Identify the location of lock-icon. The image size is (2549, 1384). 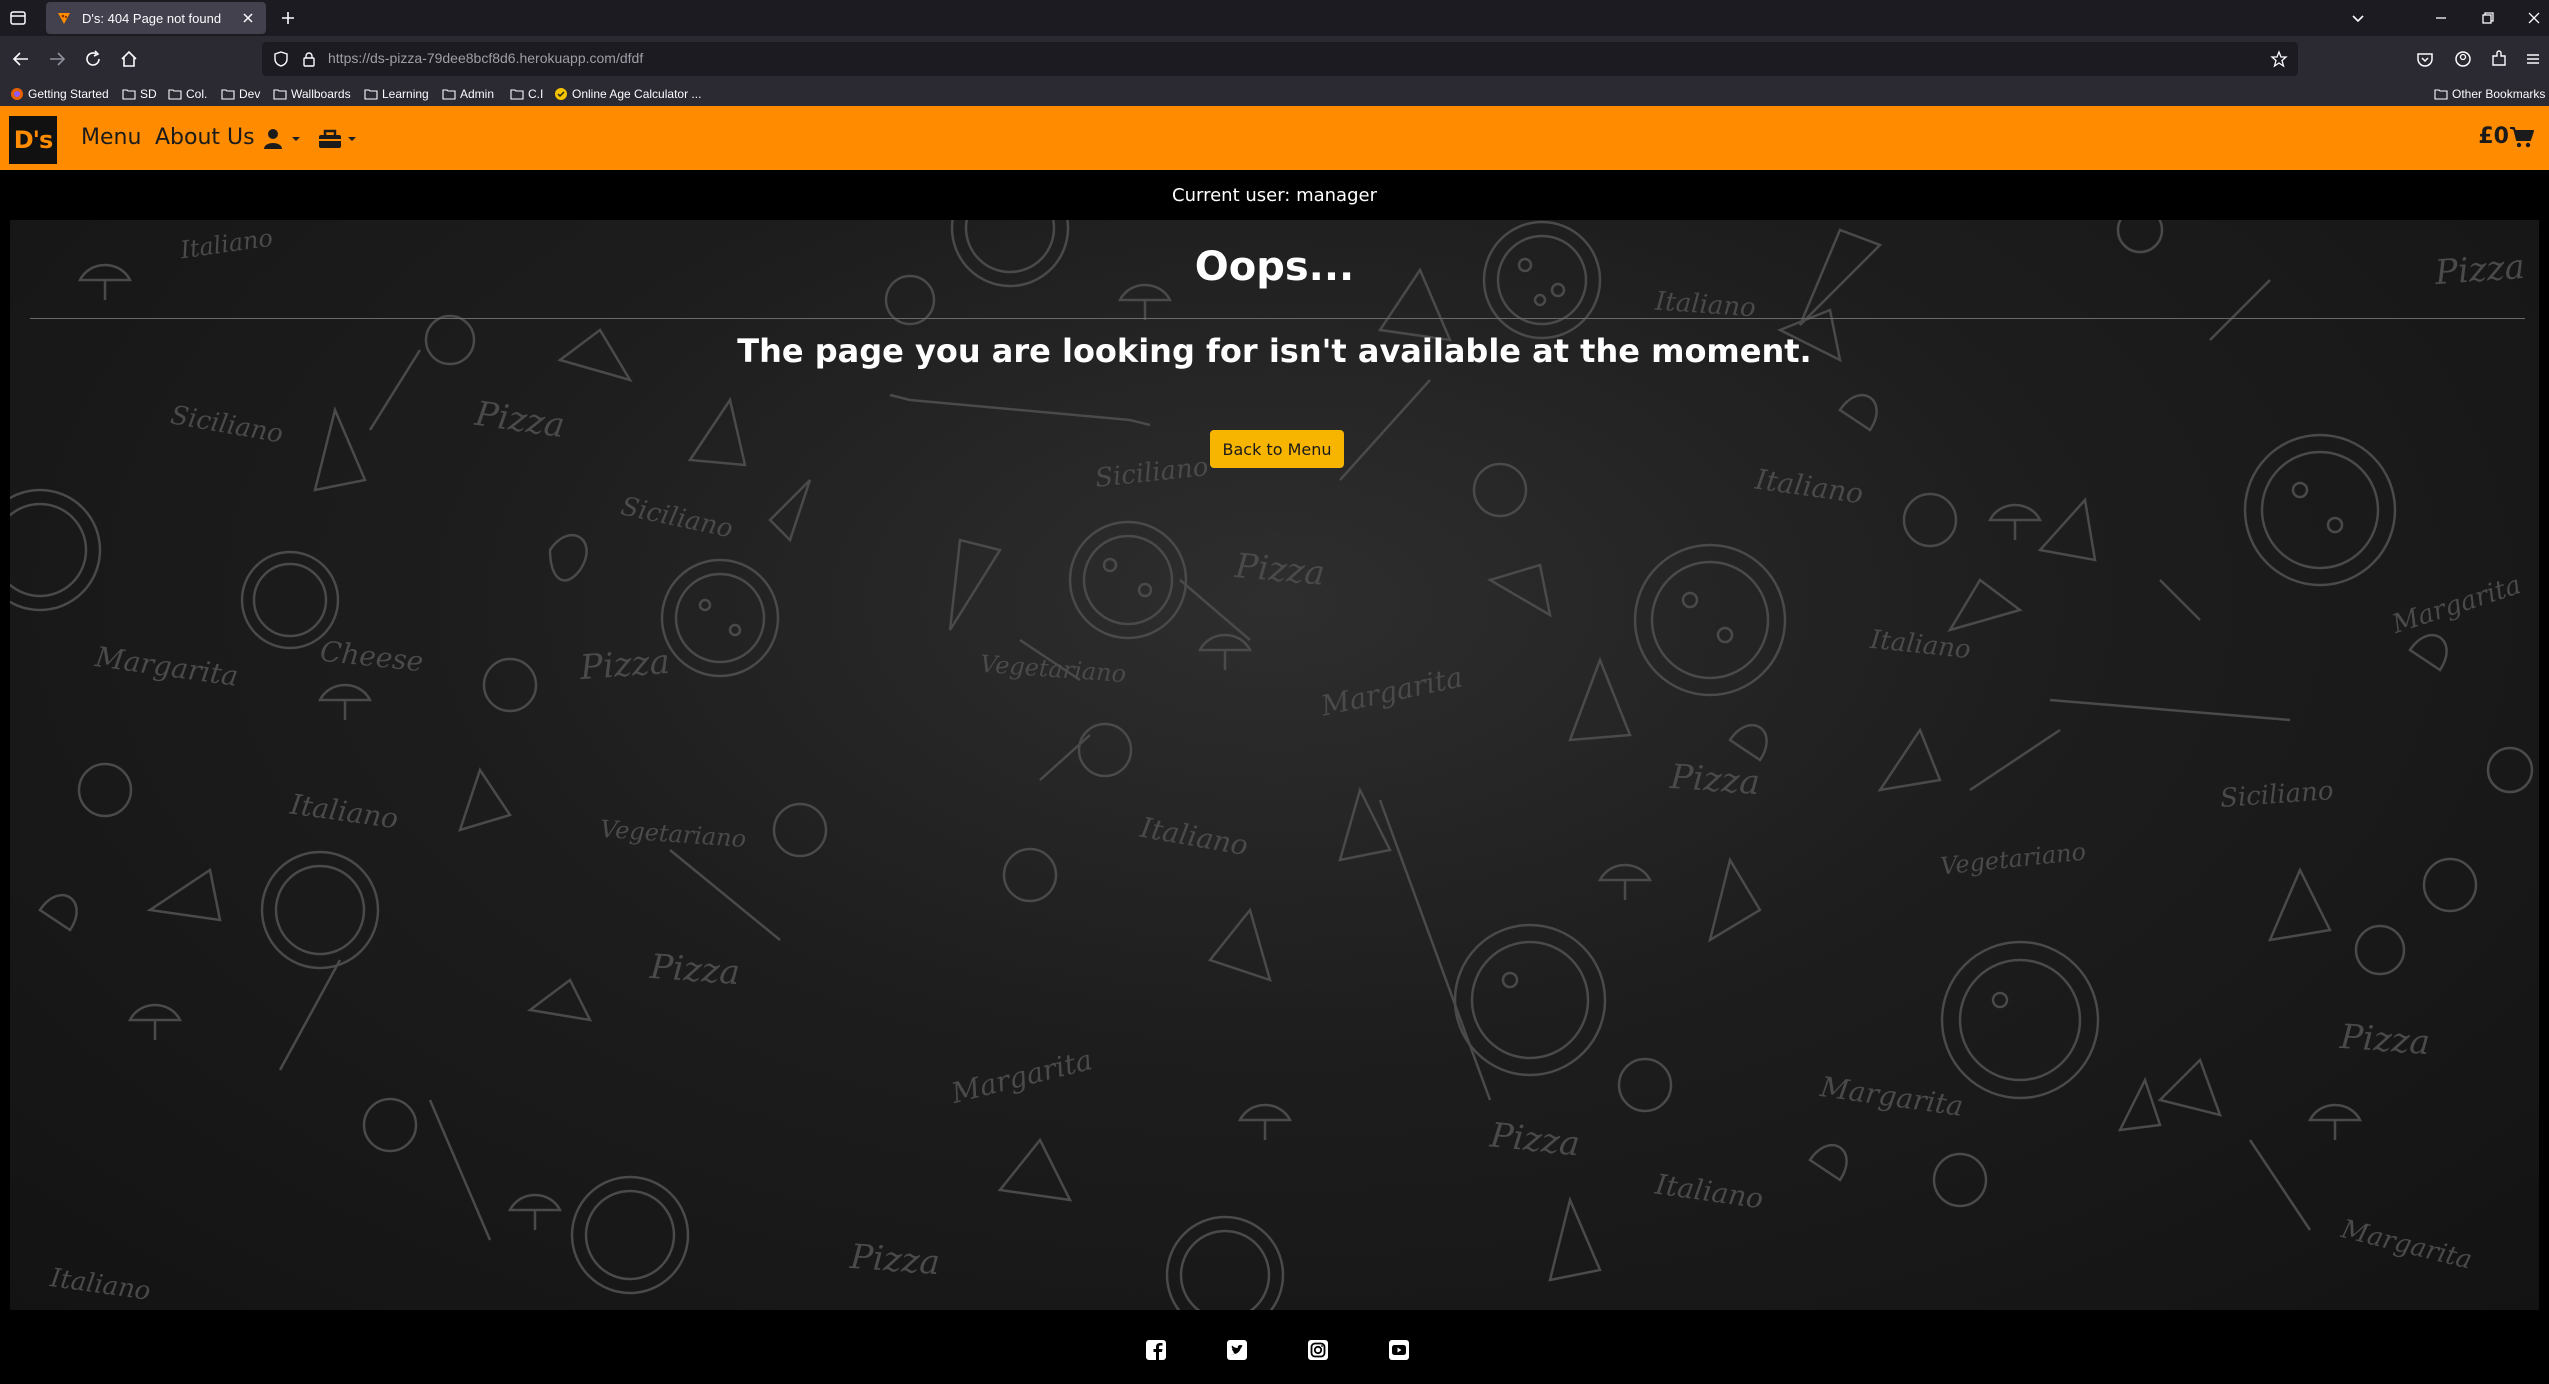
(309, 59).